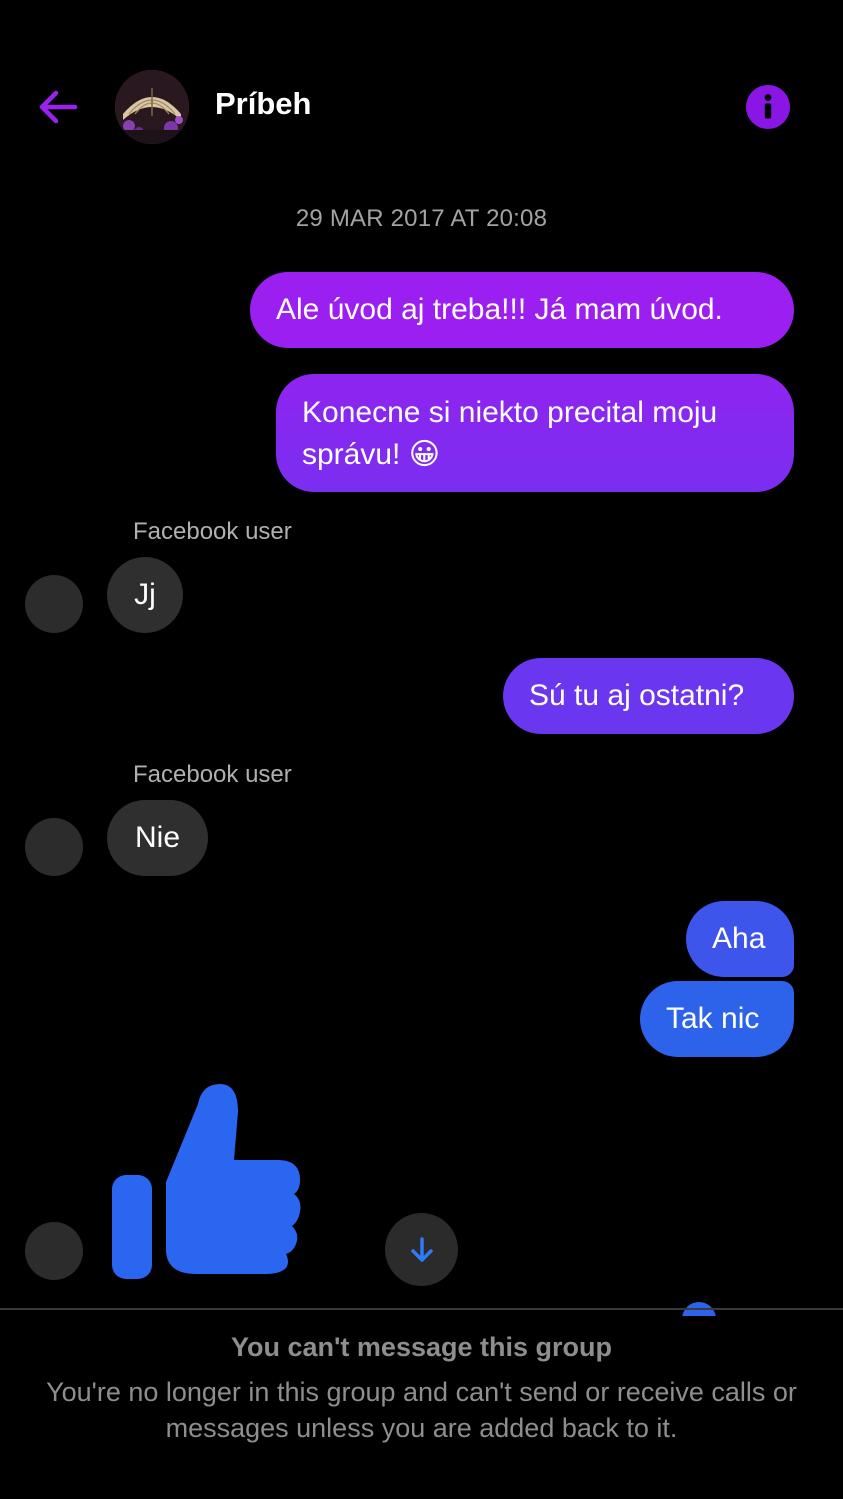  I want to click on notice-title: You can't message this group, so click(421, 1347).